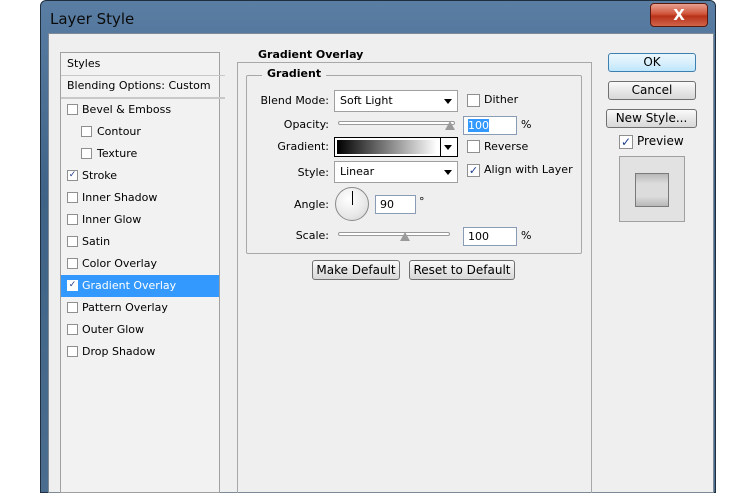 The image size is (740, 493). I want to click on style-item-label: Bevel & Emboss, so click(127, 109).